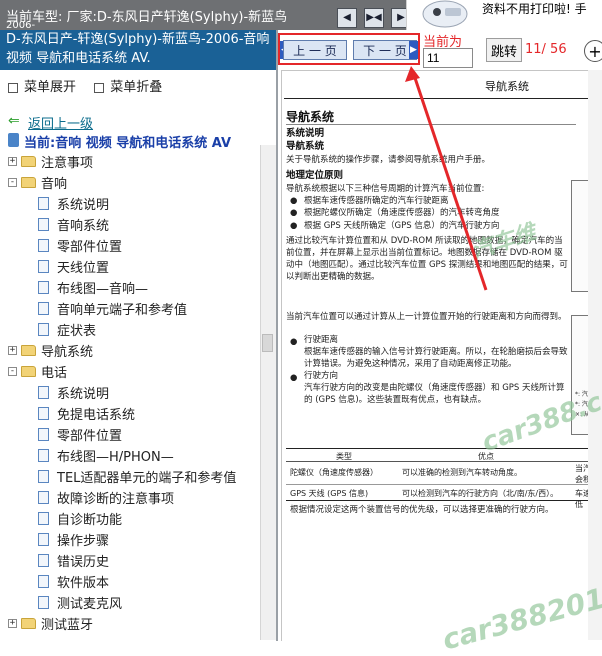  I want to click on next-arrow-icon: ▶, so click(413, 50).